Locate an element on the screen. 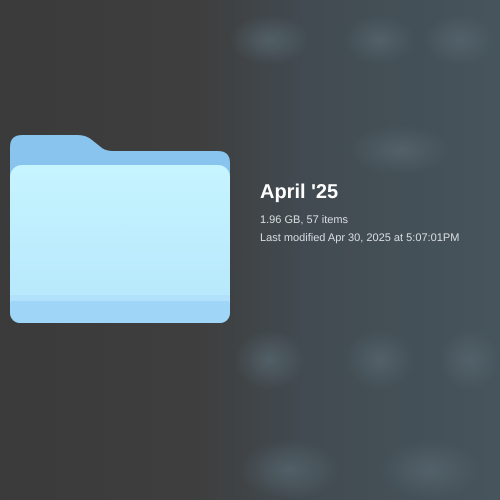 The image size is (500, 500). folder-name: April '25 is located at coordinates (300, 192).